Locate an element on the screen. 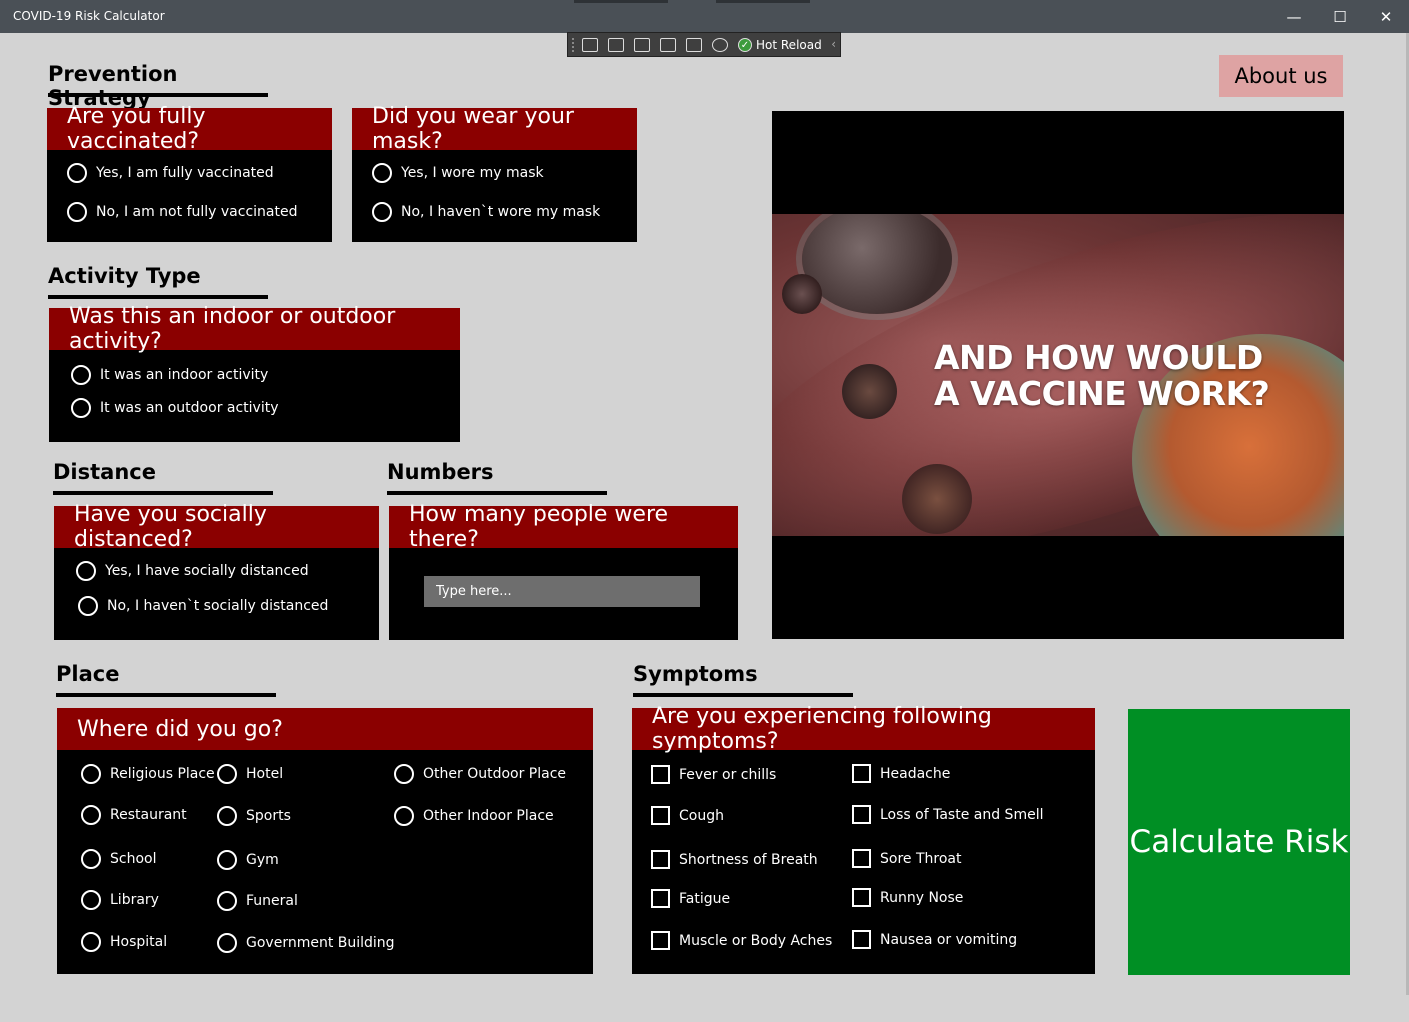 The width and height of the screenshot is (1409, 1022). activity-option-outdoor: It was an outdoor activity is located at coordinates (175, 408).